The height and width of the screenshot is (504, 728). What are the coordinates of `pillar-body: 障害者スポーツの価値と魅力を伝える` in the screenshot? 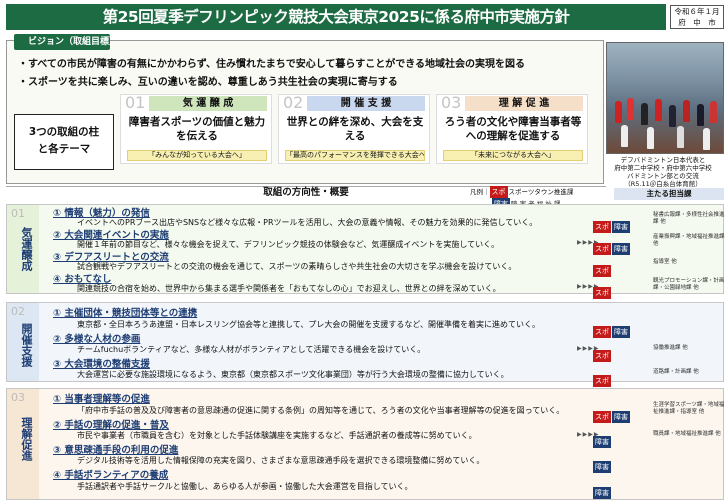 It's located at (197, 129).